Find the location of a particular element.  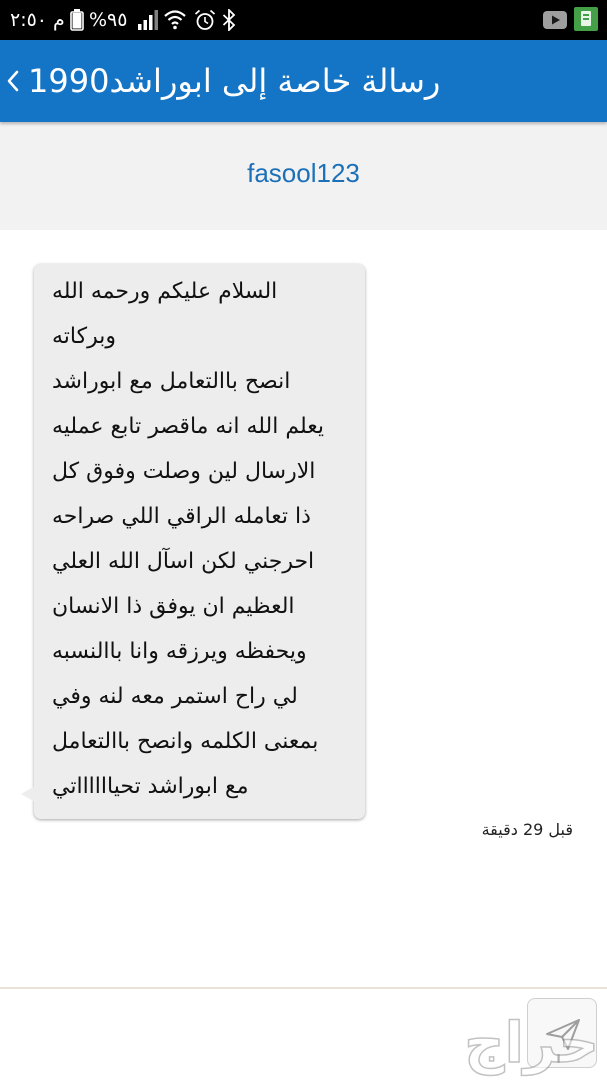

youtube-icon is located at coordinates (555, 20).